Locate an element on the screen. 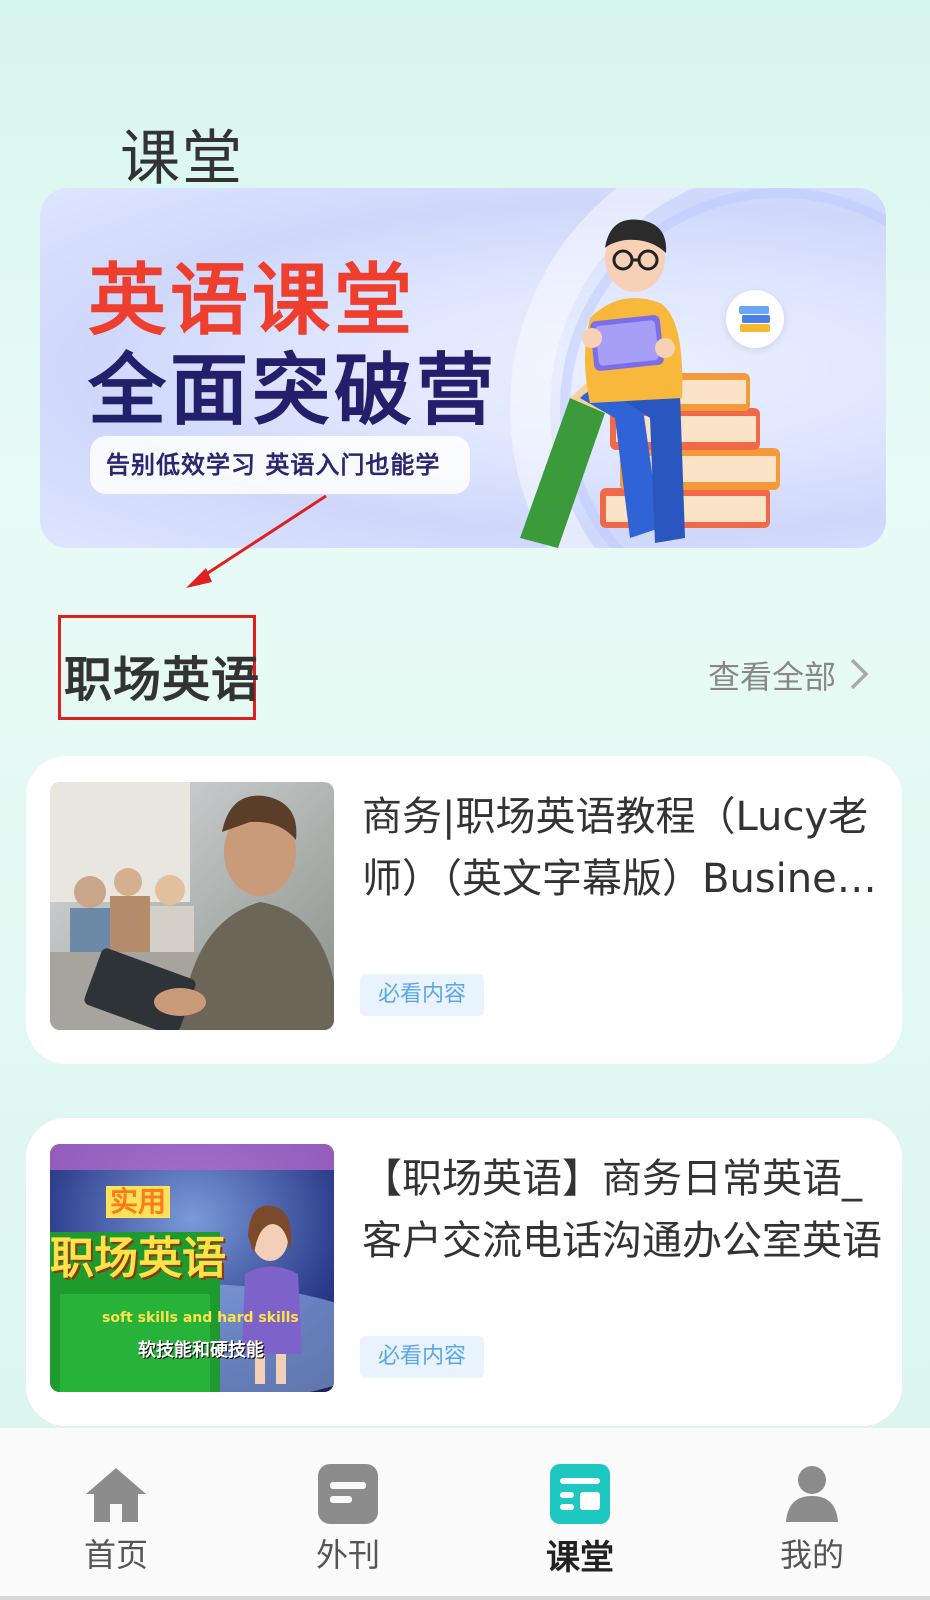 This screenshot has height=1600, width=930. course-title: 【职场英语】商务日常英语_客户交流电话沟通办公室英语 is located at coordinates (622, 1210).